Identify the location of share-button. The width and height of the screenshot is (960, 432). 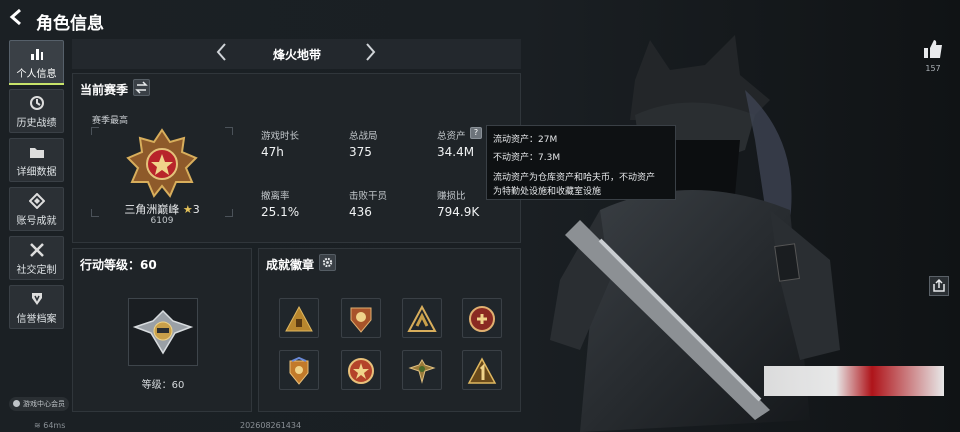
(939, 286).